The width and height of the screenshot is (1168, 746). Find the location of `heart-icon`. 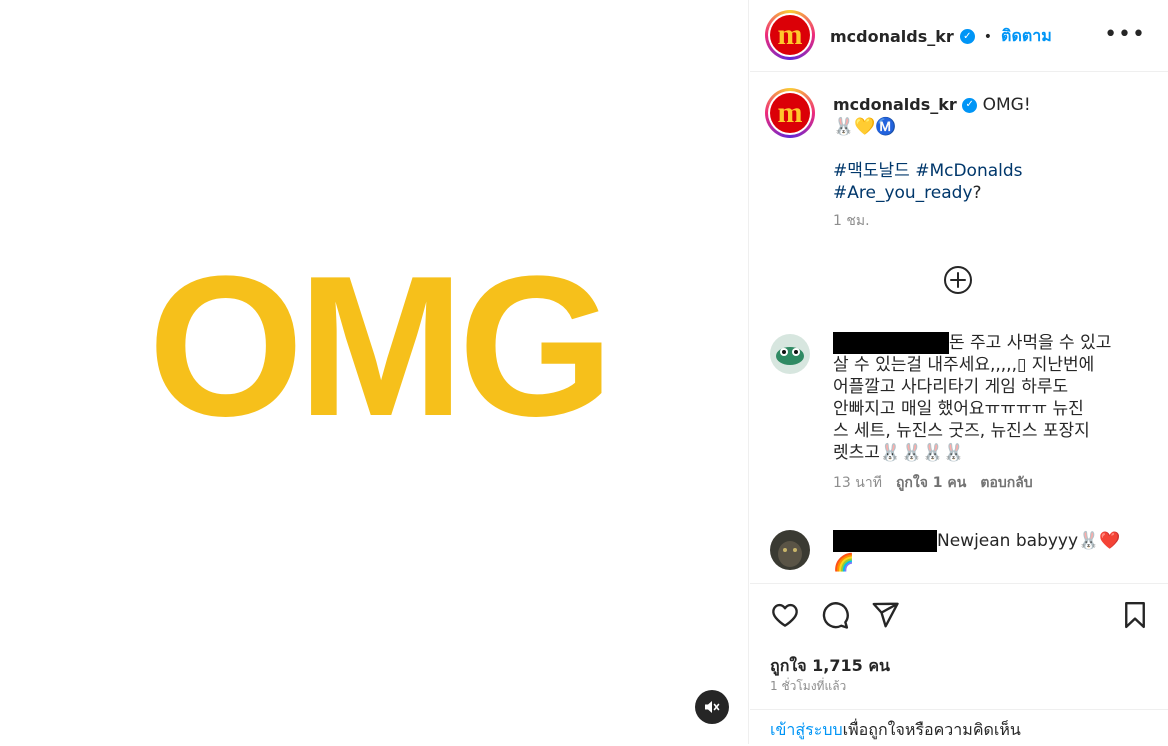

heart-icon is located at coordinates (785, 615).